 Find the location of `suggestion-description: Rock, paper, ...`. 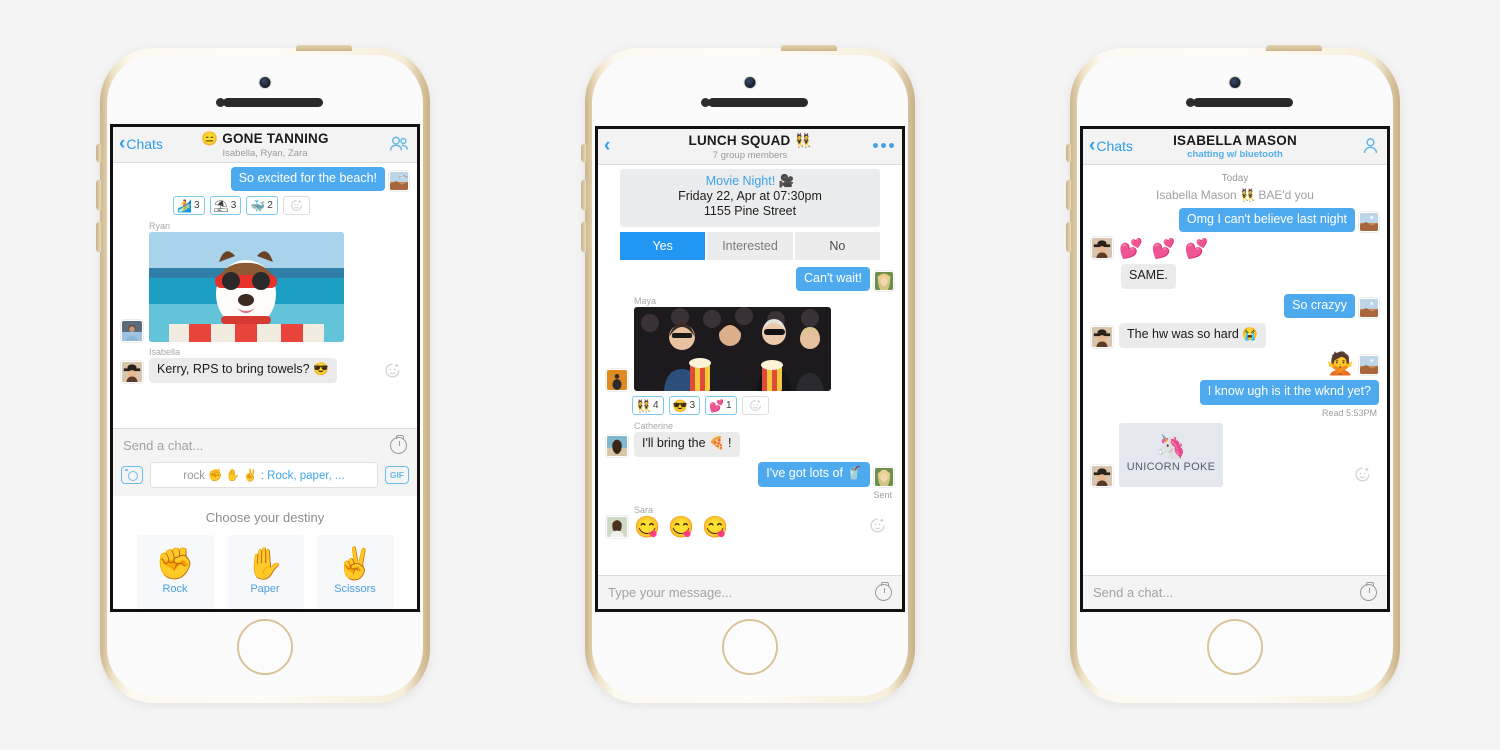

suggestion-description: Rock, paper, ... is located at coordinates (306, 475).